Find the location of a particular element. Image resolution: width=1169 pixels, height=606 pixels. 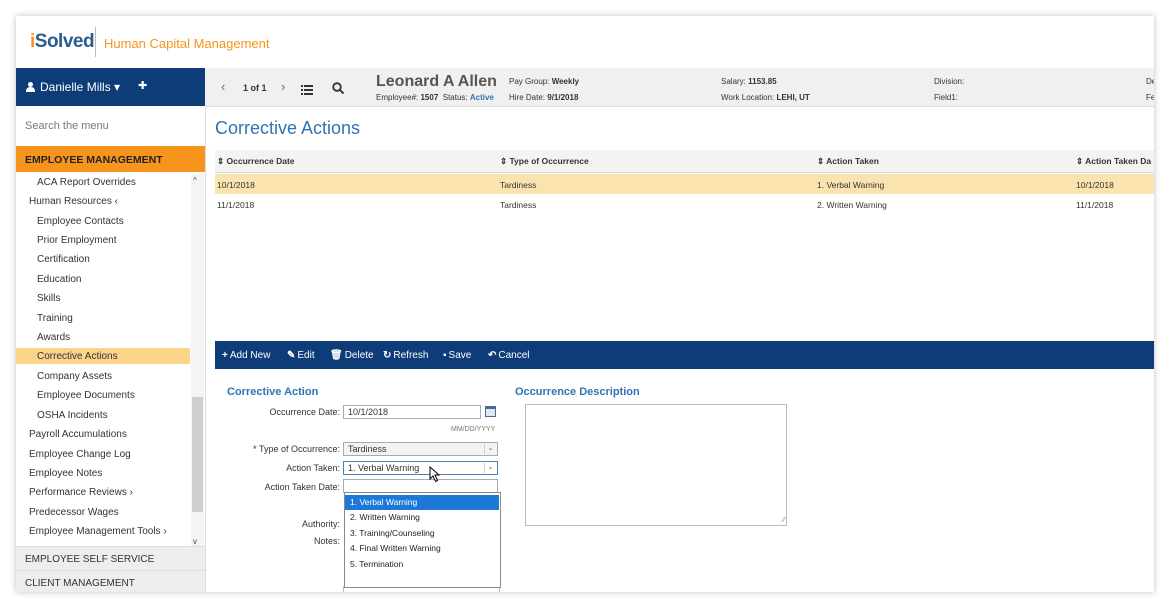

option-final-written-warning: 4. Final Written Warning is located at coordinates (422, 548).